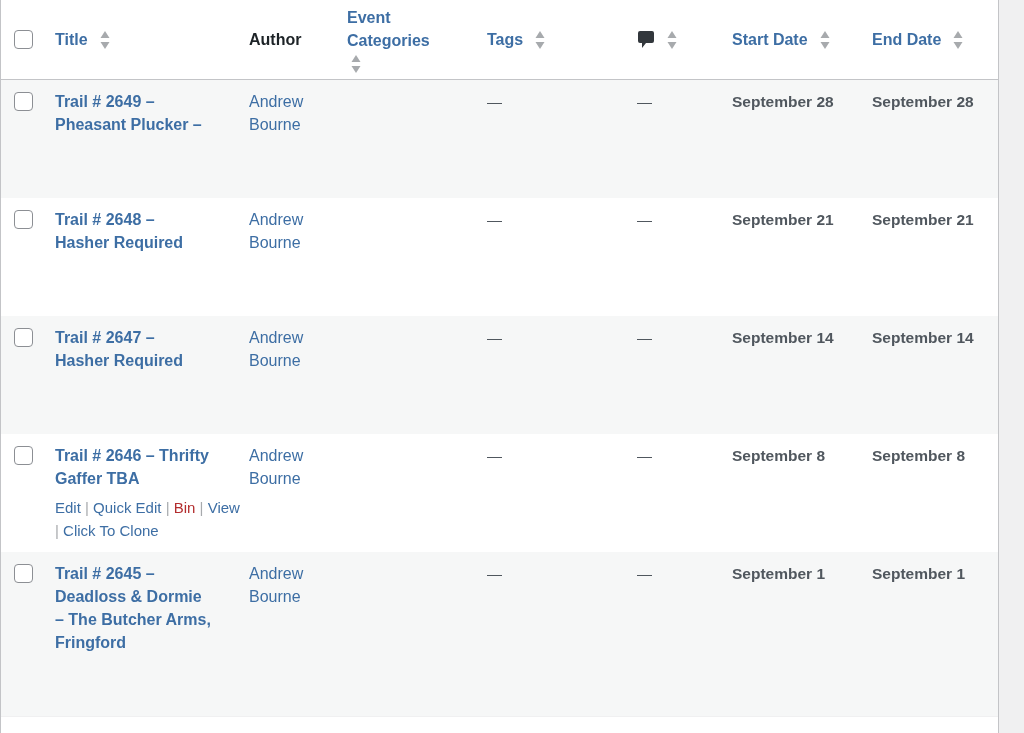 The width and height of the screenshot is (1024, 733). I want to click on column-header: Tags, so click(505, 39).